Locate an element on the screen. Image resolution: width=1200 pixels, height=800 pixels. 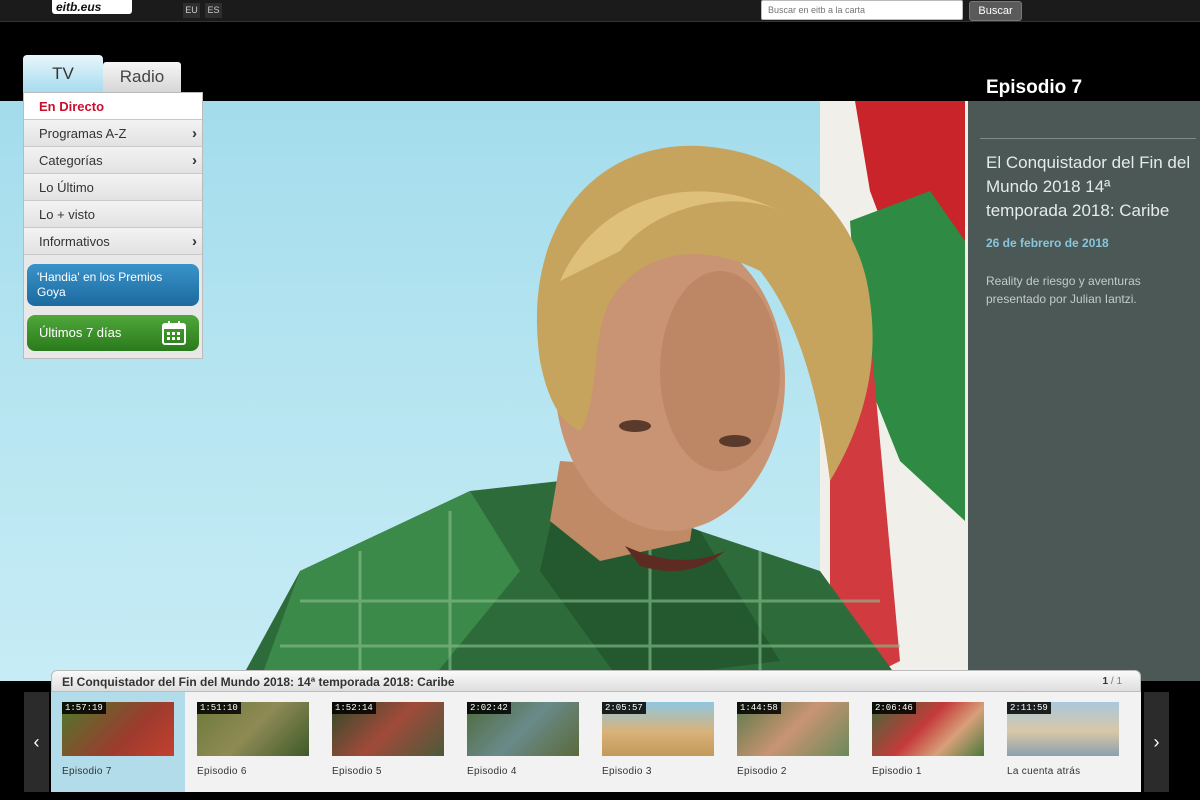
search-button: Buscar is located at coordinates (995, 11).